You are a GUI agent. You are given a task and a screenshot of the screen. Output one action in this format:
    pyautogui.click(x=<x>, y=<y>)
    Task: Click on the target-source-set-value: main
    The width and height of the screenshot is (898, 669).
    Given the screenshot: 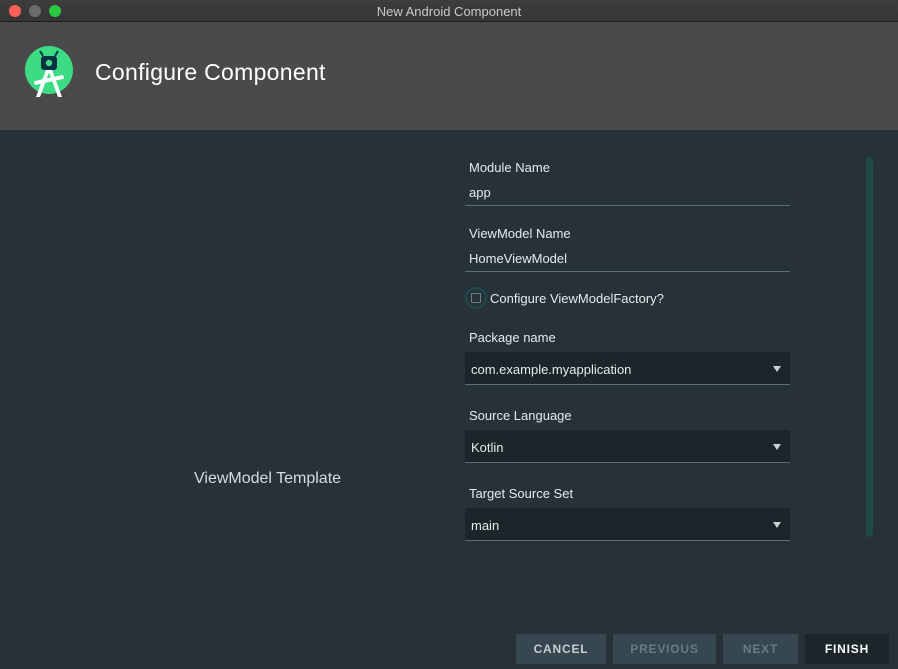 What is the action you would take?
    pyautogui.click(x=485, y=525)
    